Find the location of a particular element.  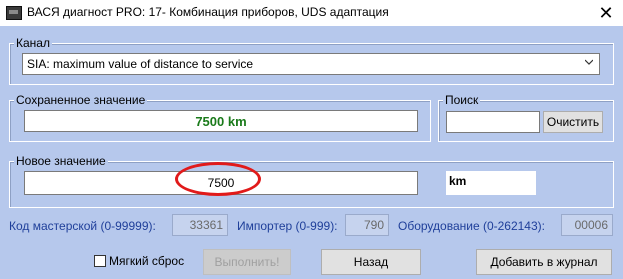

close-button: ✕ is located at coordinates (606, 13).